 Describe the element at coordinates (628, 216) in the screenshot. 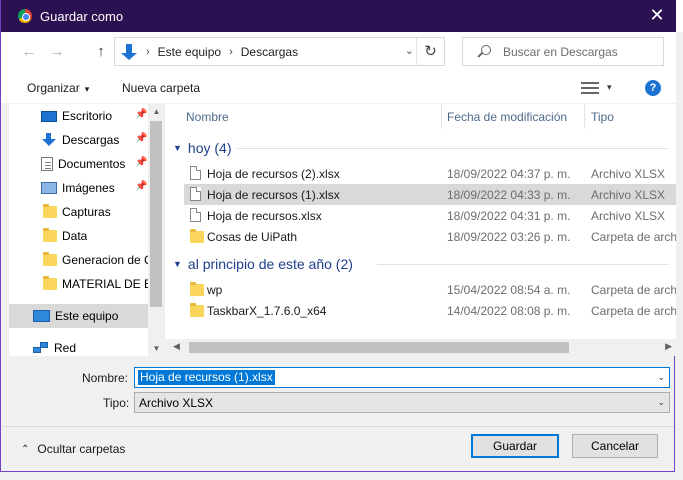

I see `file-type: Archivo XLSX` at that location.